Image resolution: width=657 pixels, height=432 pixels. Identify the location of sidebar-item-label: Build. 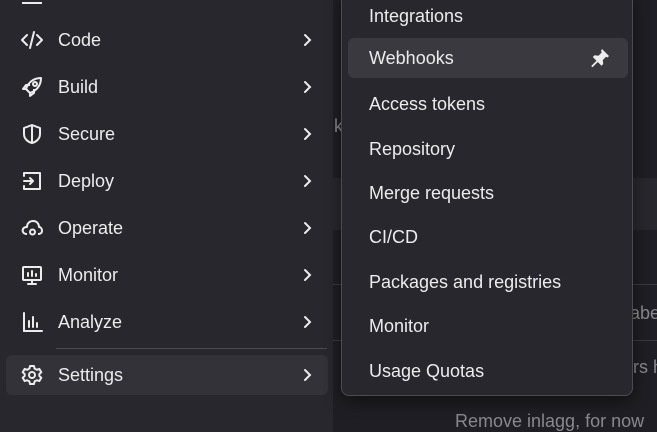
(78, 86).